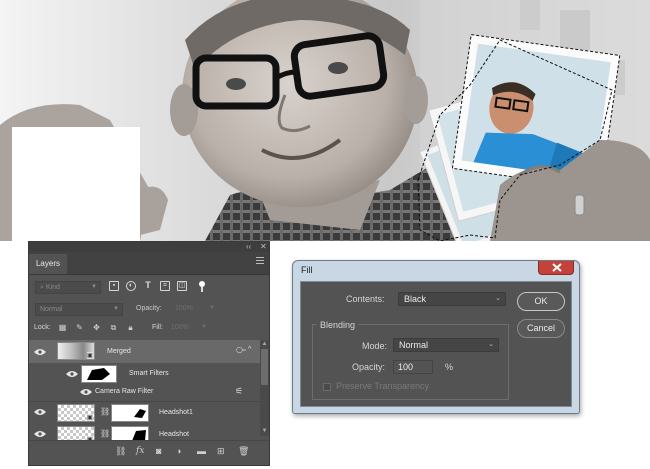 The width and height of the screenshot is (650, 469). Describe the element at coordinates (263, 246) in the screenshot. I see `close-icon: ✕` at that location.